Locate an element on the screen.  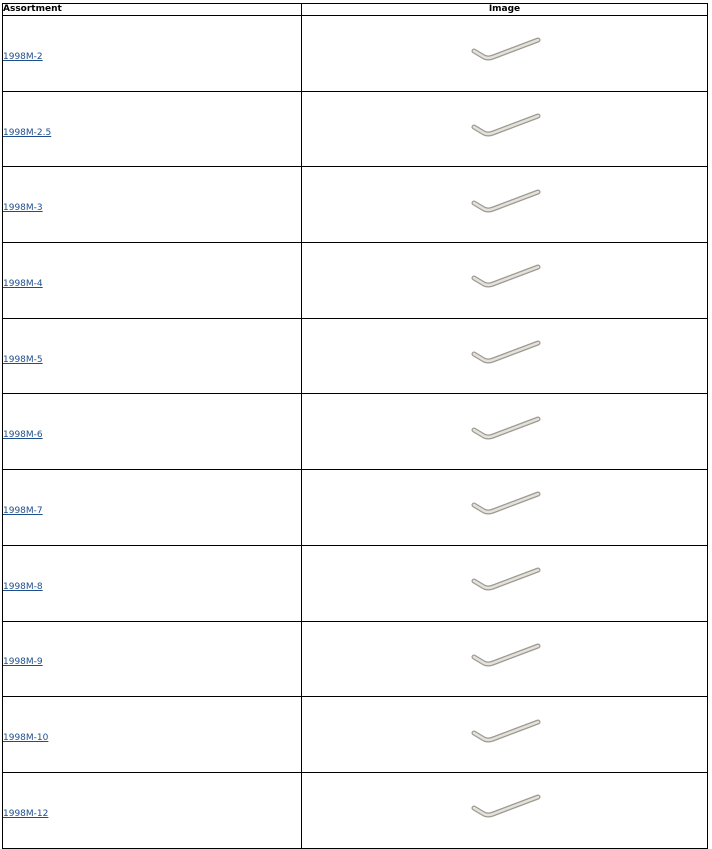
table-row: 1998M-9 is located at coordinates (355, 659).